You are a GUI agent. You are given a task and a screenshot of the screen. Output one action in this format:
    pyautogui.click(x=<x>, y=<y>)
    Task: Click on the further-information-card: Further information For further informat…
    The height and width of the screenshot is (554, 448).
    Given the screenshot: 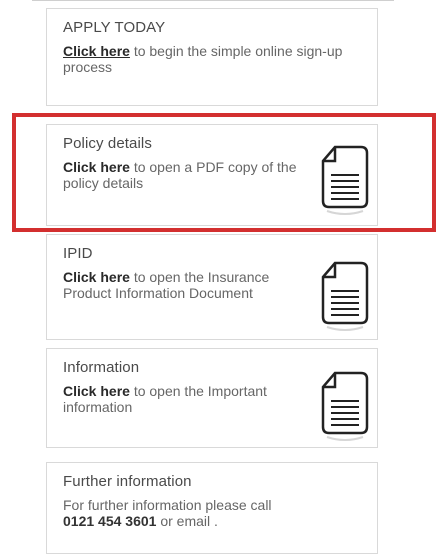 What is the action you would take?
    pyautogui.click(x=212, y=508)
    